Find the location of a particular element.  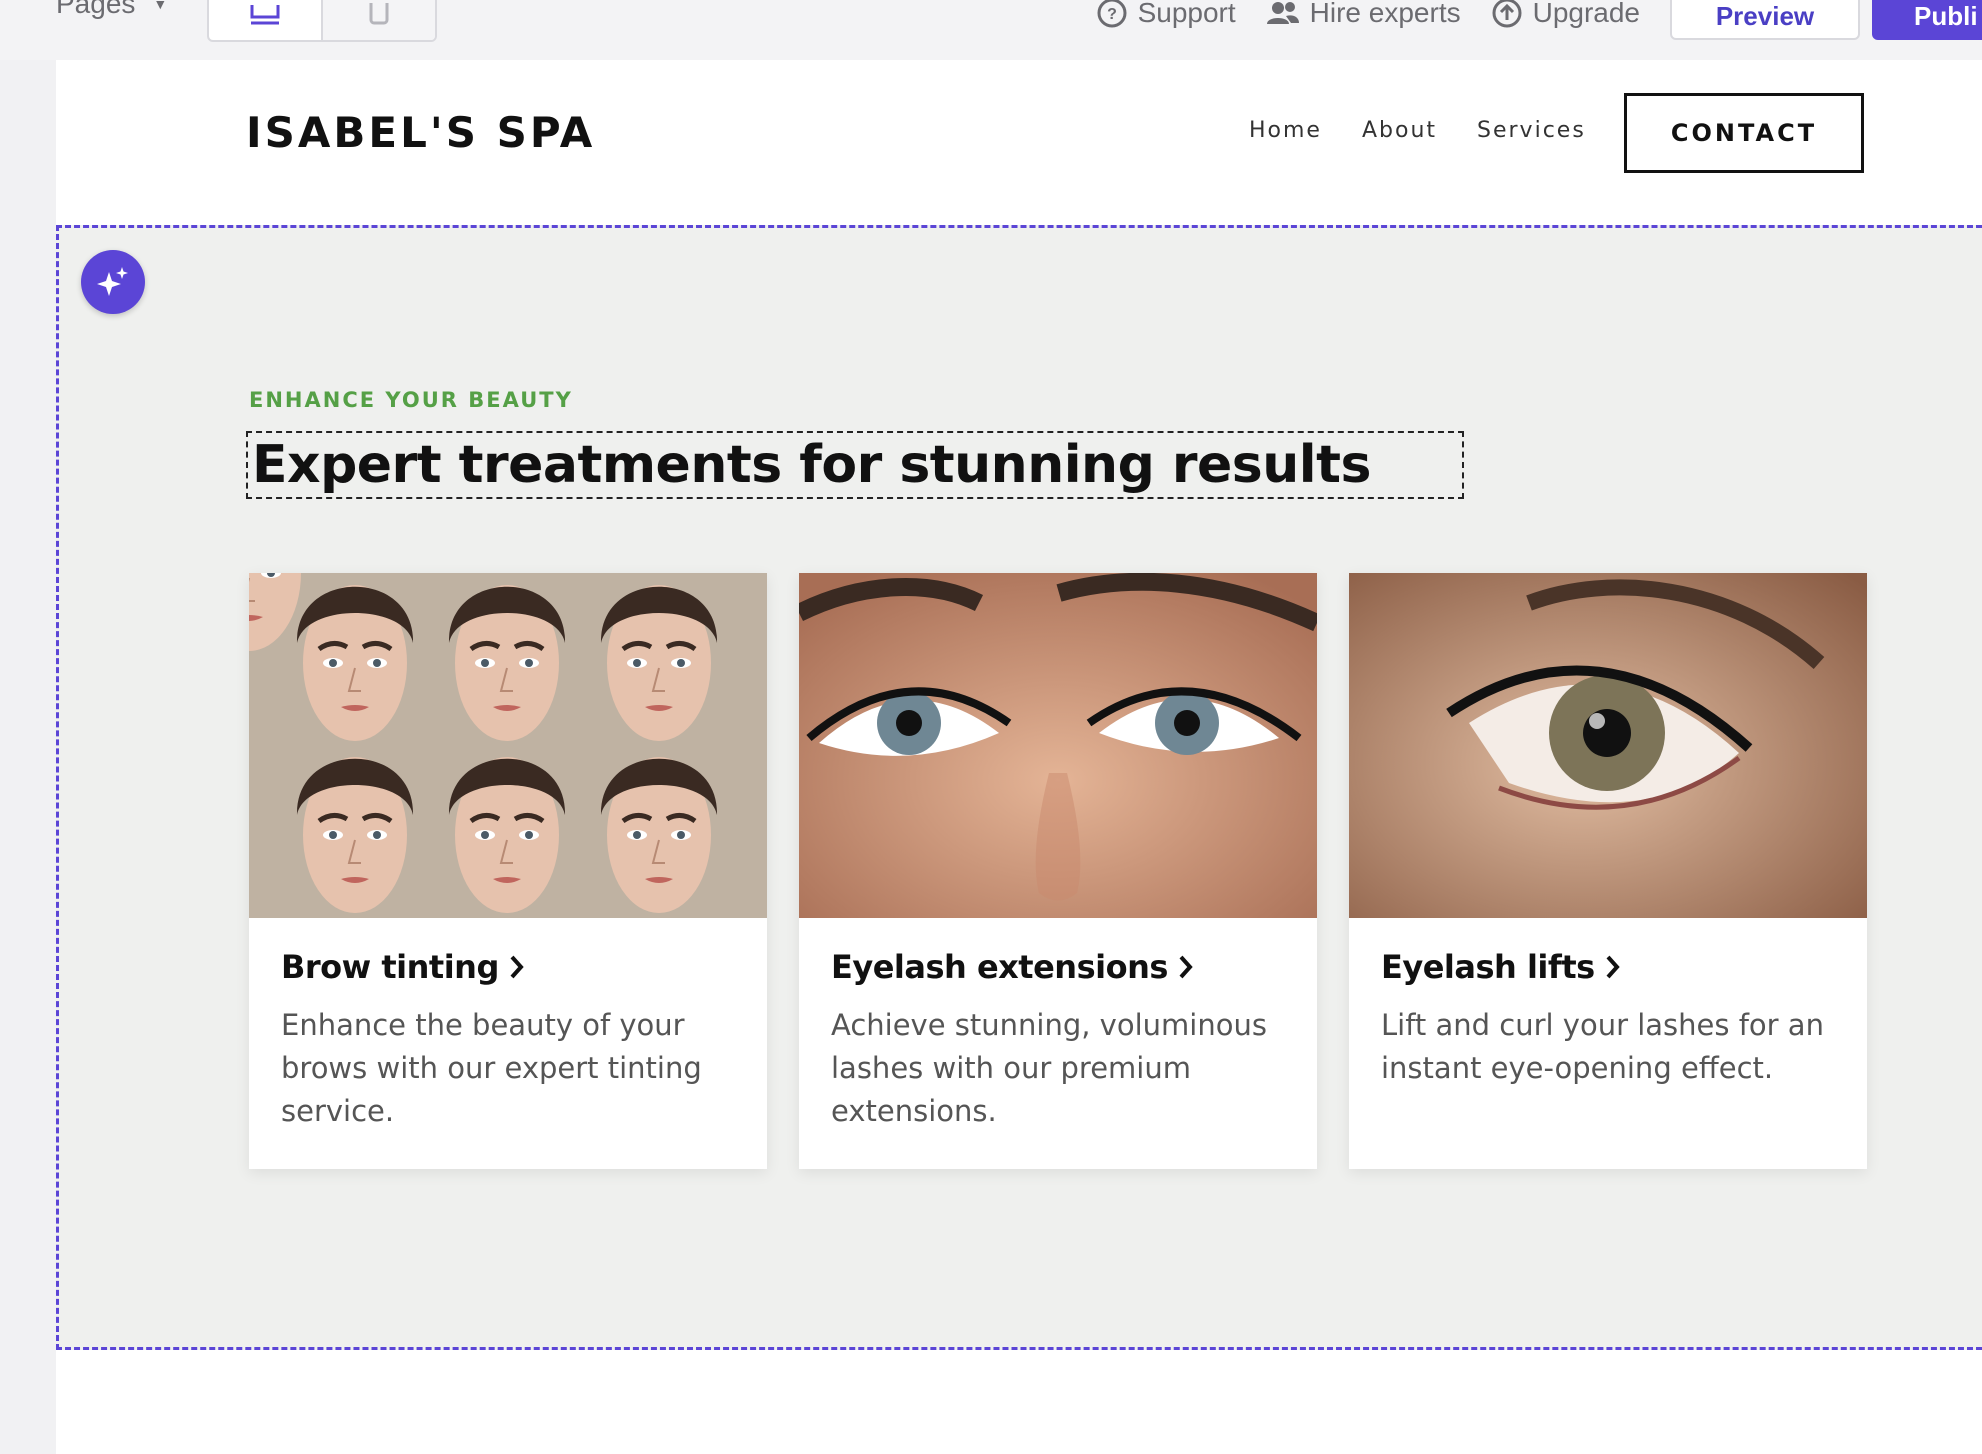

card-title-text: Brow tinting is located at coordinates (390, 967).